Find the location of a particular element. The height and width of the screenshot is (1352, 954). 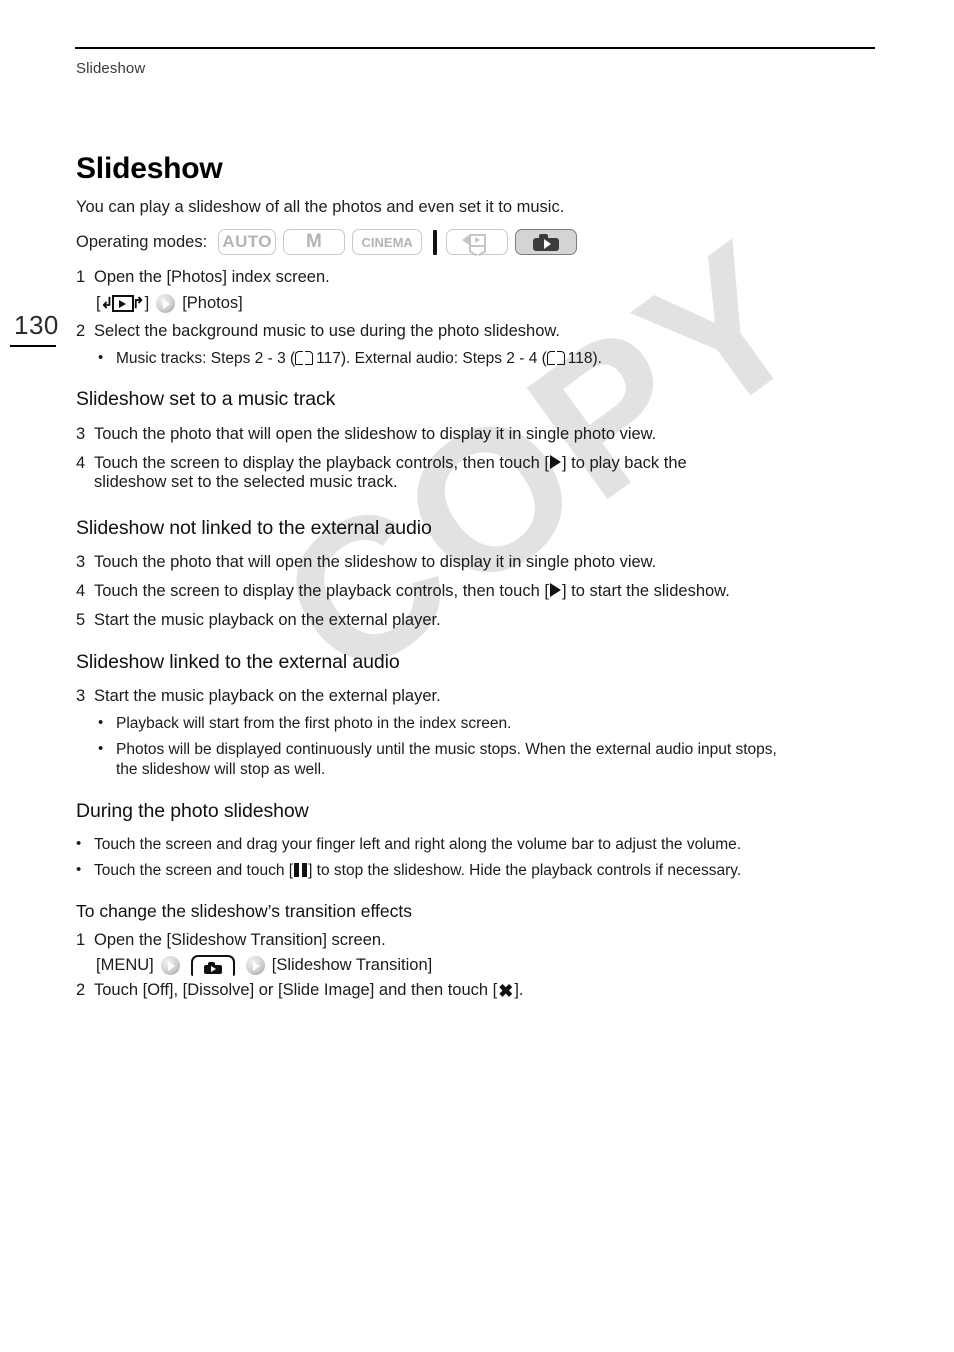

page-number-rule is located at coordinates (33, 346).